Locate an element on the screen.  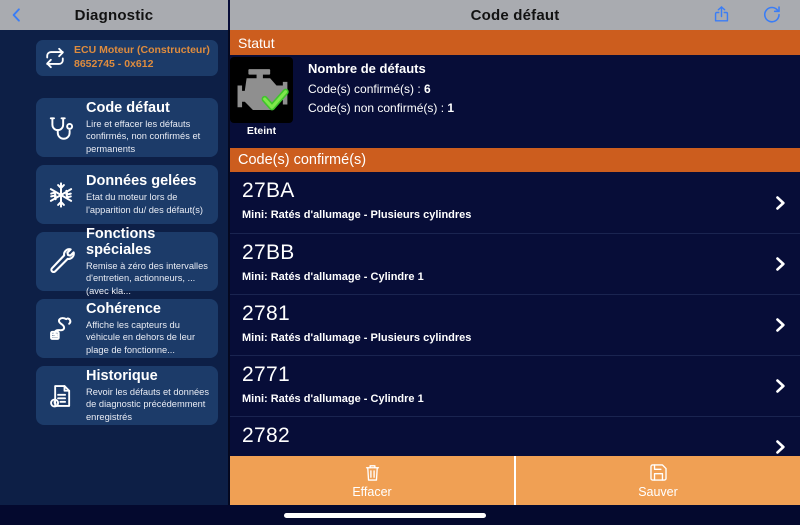
save-button: Sauver is located at coordinates (658, 480).